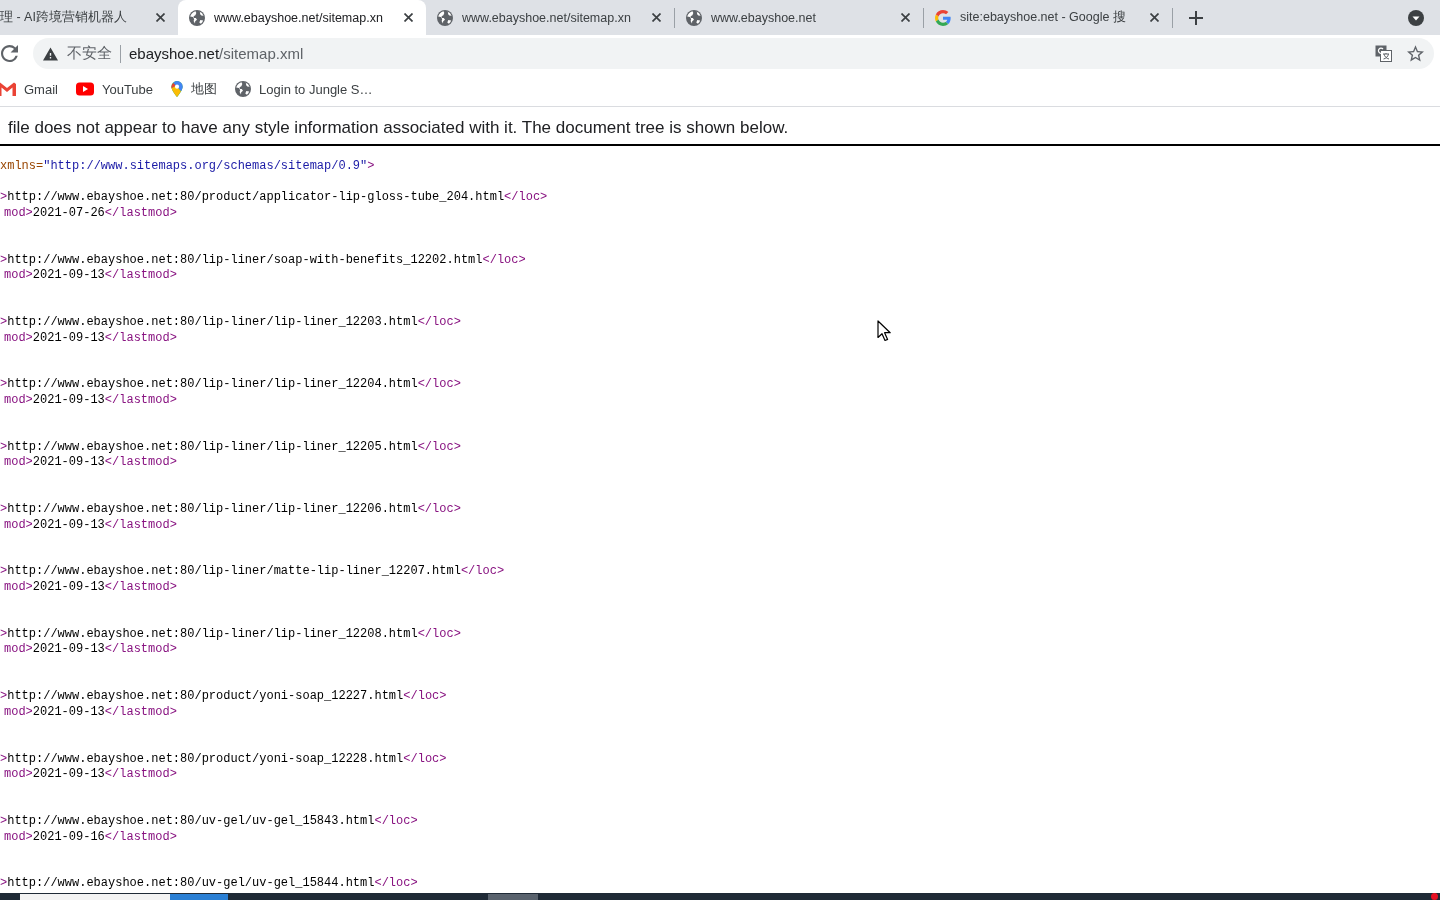 The height and width of the screenshot is (900, 1440). I want to click on bookmark-item: Gmail, so click(29, 89).